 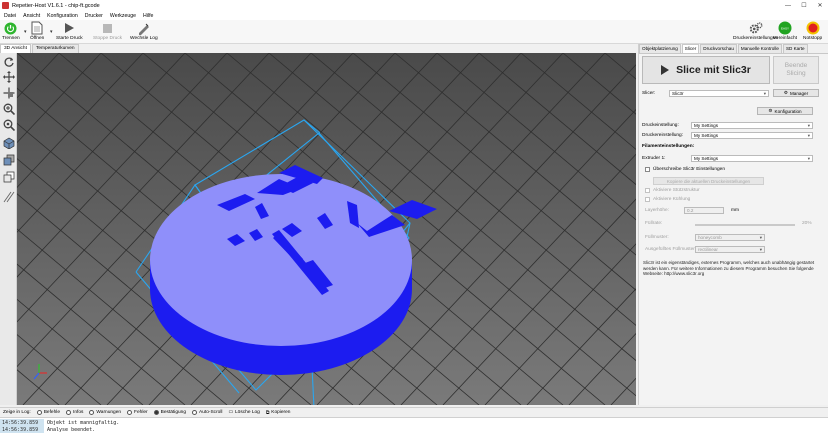 I want to click on printer-settings-select: My Settings ▾, so click(x=752, y=135).